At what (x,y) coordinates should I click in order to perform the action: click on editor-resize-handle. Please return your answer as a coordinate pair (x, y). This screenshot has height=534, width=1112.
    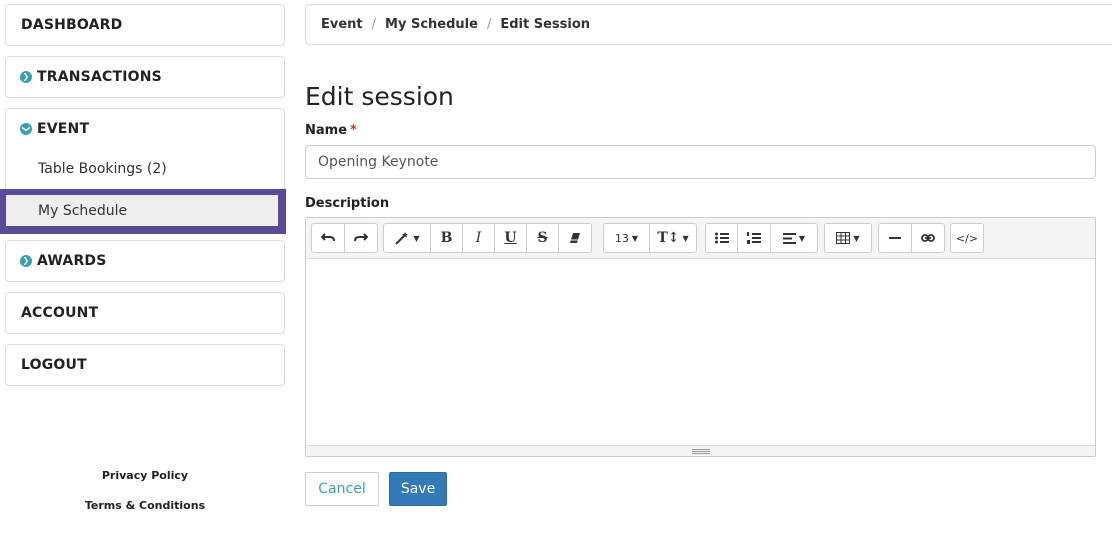
    Looking at the image, I should click on (700, 450).